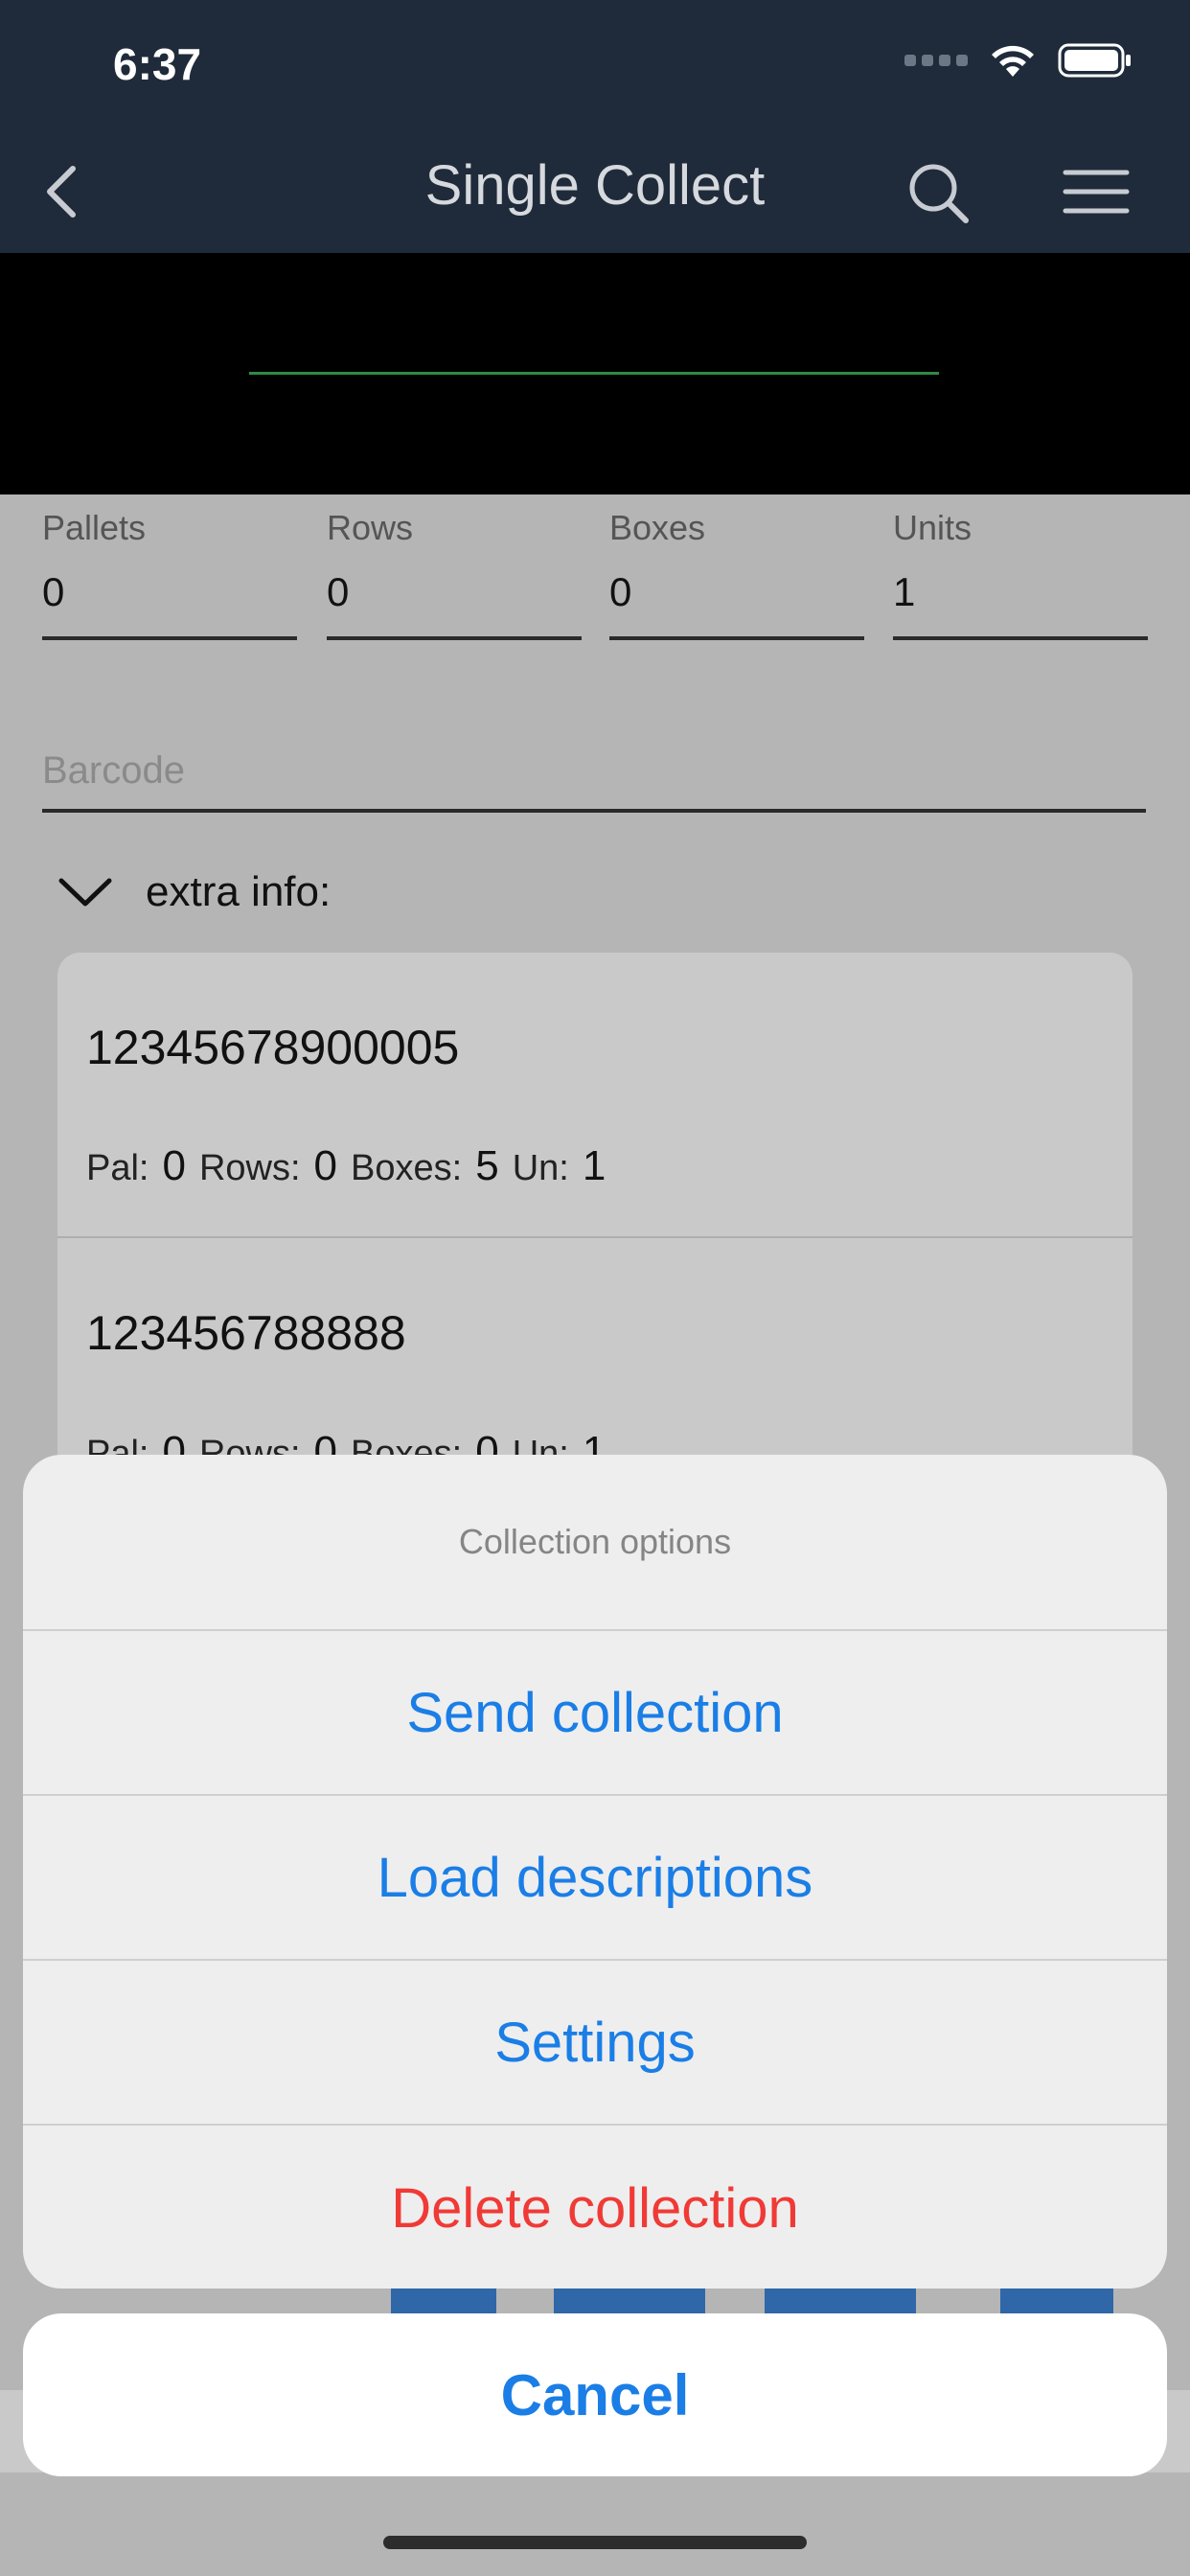 The height and width of the screenshot is (2576, 1190). I want to click on item-barcode: 123456788888, so click(246, 1333).